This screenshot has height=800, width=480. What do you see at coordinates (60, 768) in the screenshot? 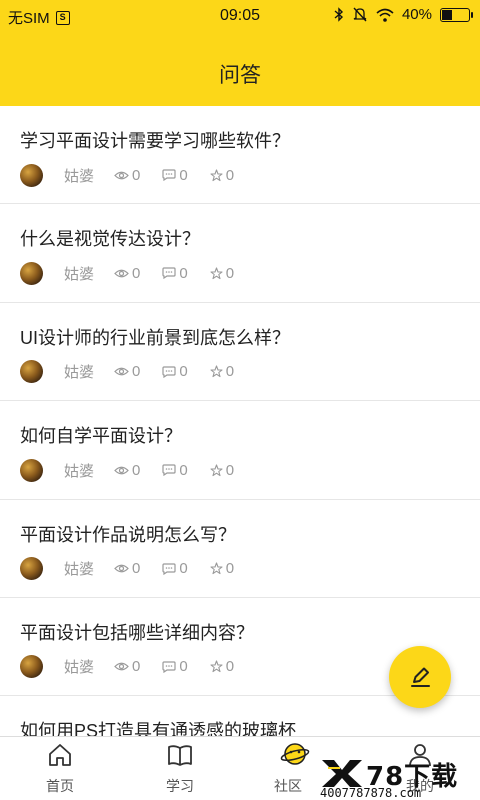
I see `tab-home: 首页` at bounding box center [60, 768].